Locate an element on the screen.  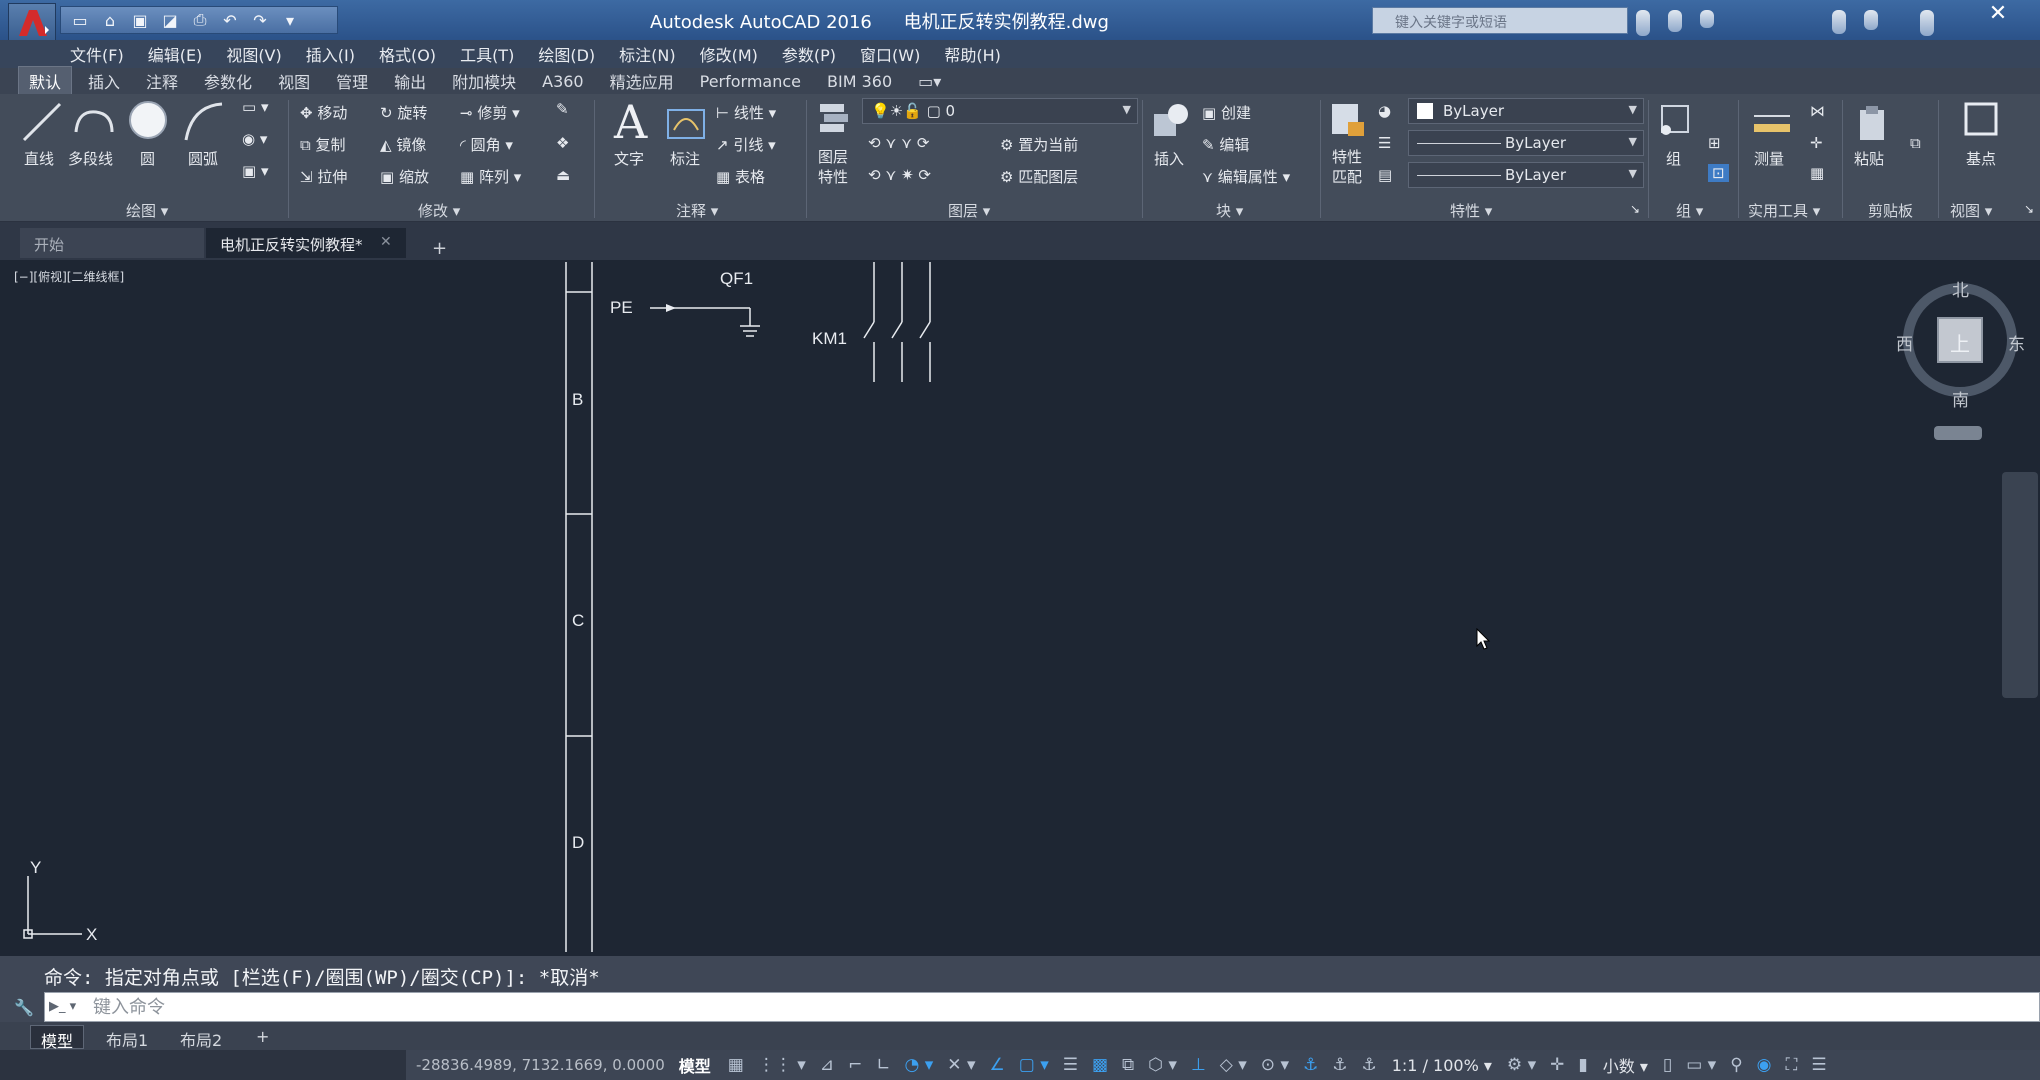
viewcube-top-face: 上 is located at coordinates (1960, 342).